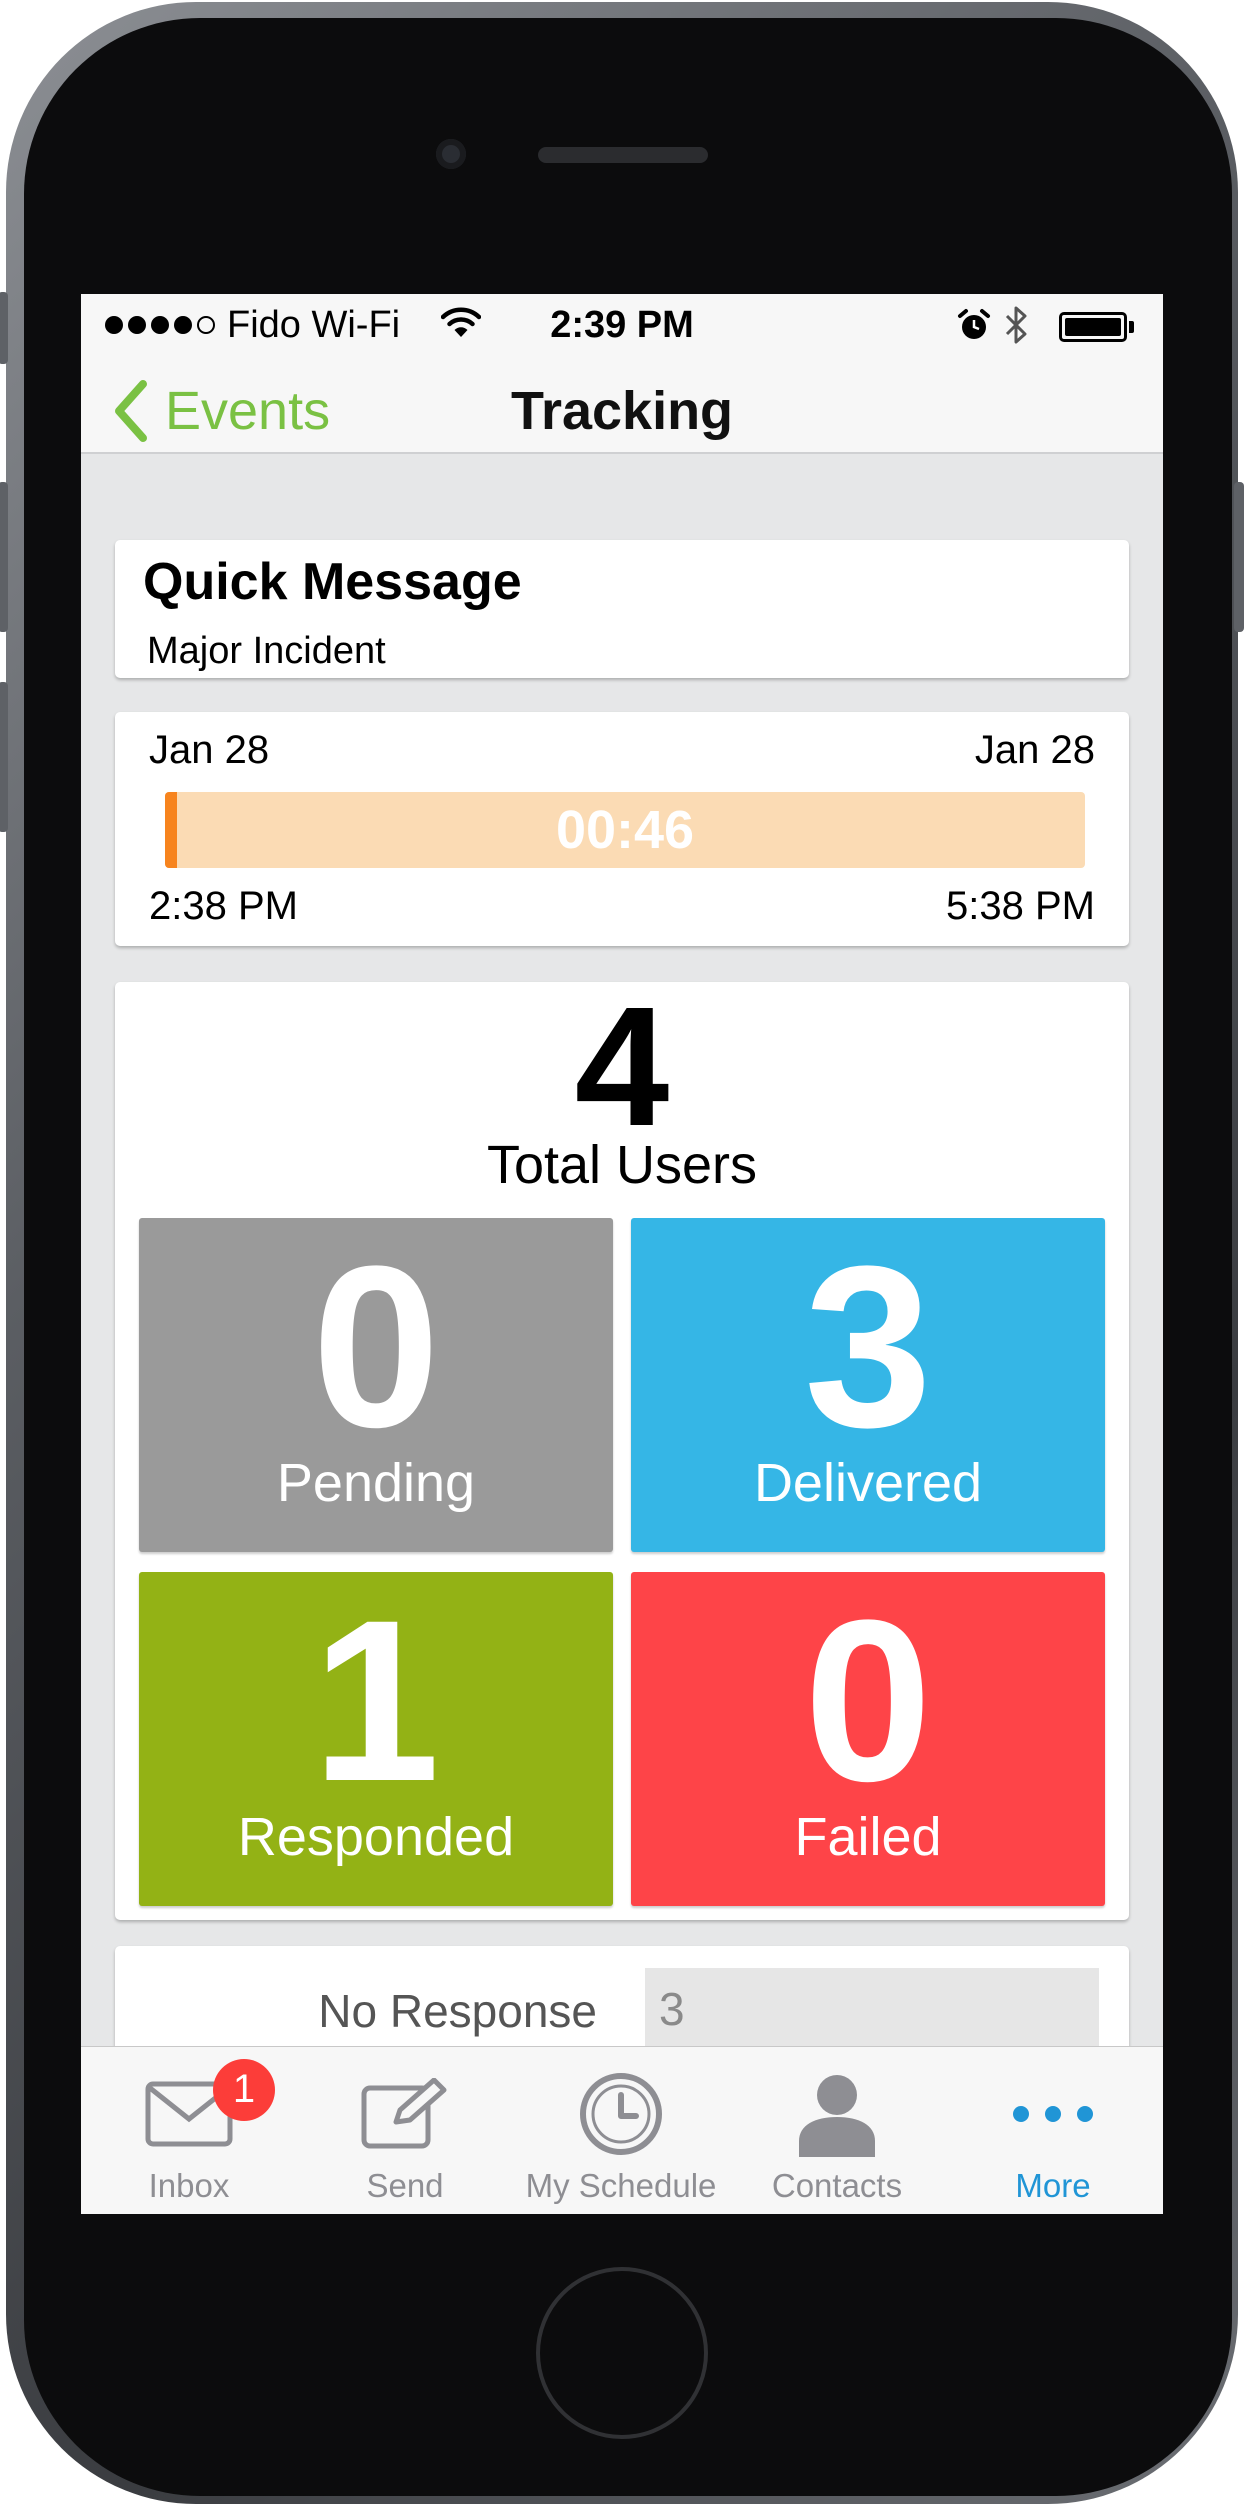  I want to click on tab-my-schedule: My Schedule, so click(621, 2130).